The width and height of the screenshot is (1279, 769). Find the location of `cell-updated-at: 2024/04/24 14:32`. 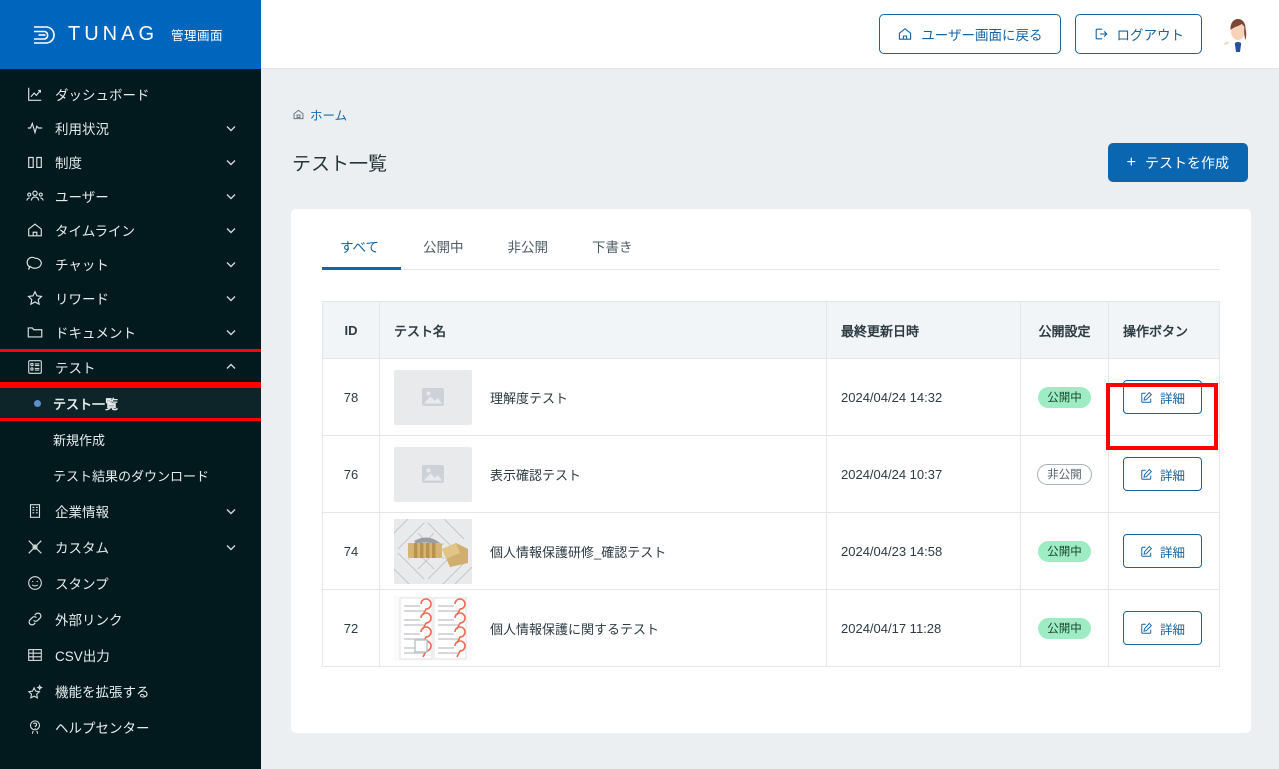

cell-updated-at: 2024/04/24 14:32 is located at coordinates (923, 397).